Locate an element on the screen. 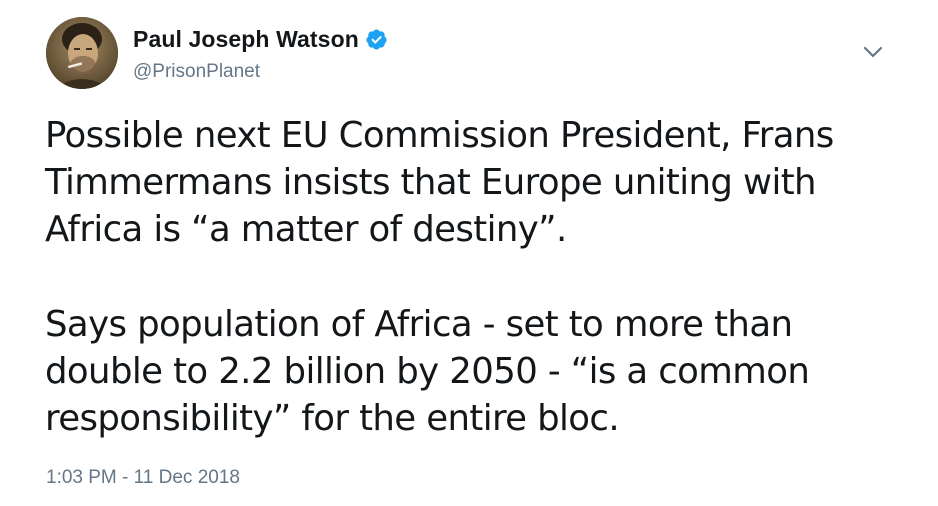 The height and width of the screenshot is (506, 938). verified-badge-icon is located at coordinates (376, 39).